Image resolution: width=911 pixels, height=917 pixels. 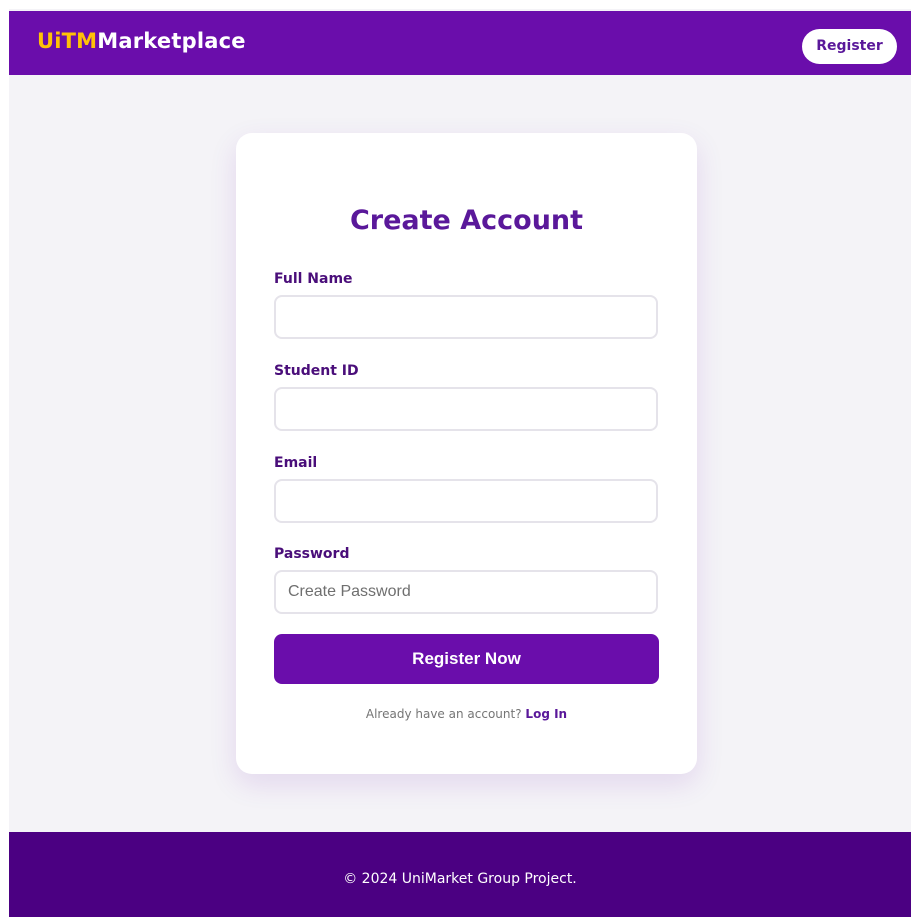 What do you see at coordinates (316, 371) in the screenshot?
I see `student-id-label: Student ID` at bounding box center [316, 371].